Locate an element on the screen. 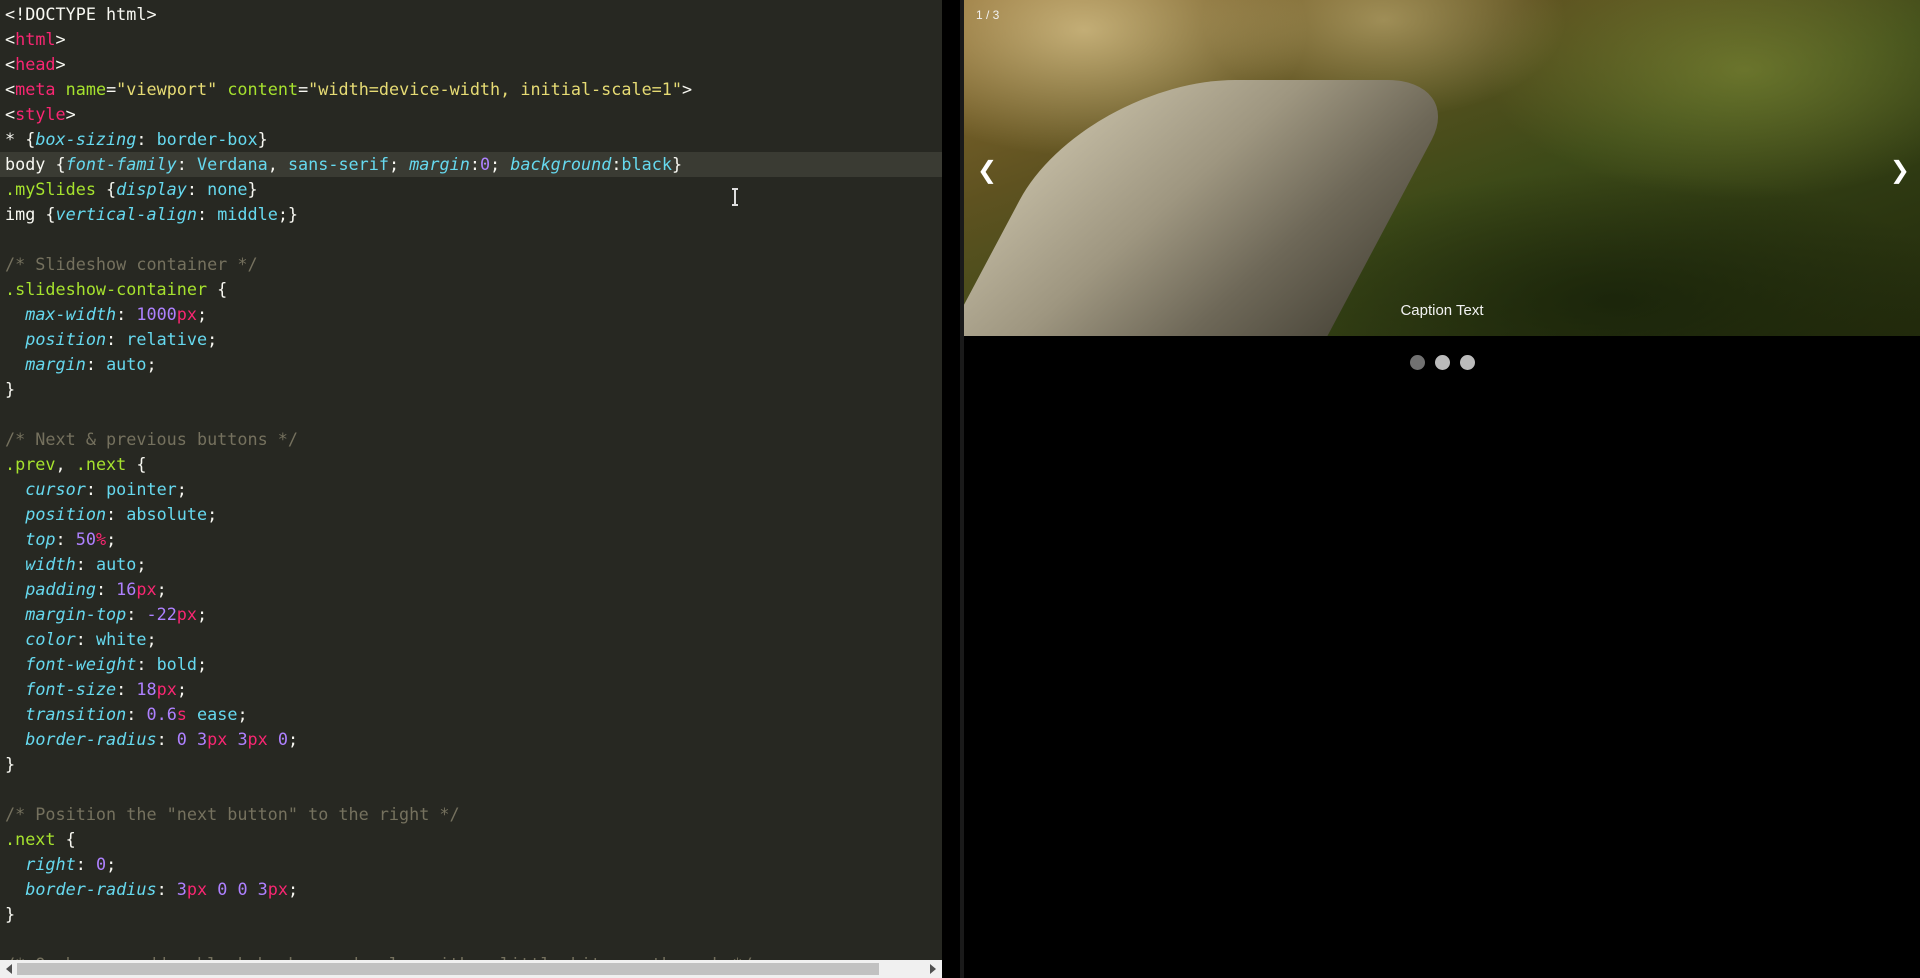  code-token: .next is located at coordinates (101, 464).